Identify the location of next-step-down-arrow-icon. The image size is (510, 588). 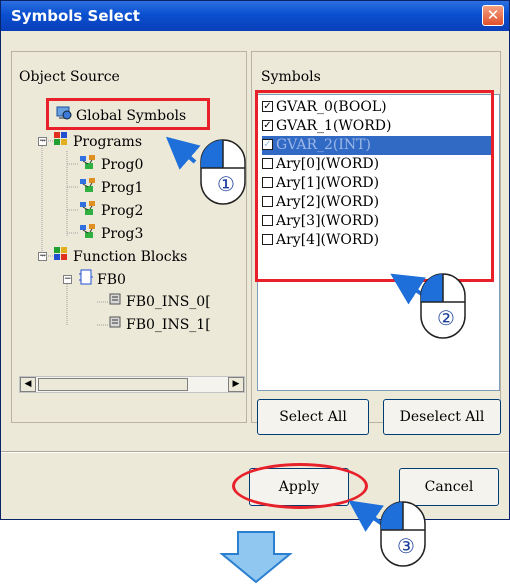
(256, 559).